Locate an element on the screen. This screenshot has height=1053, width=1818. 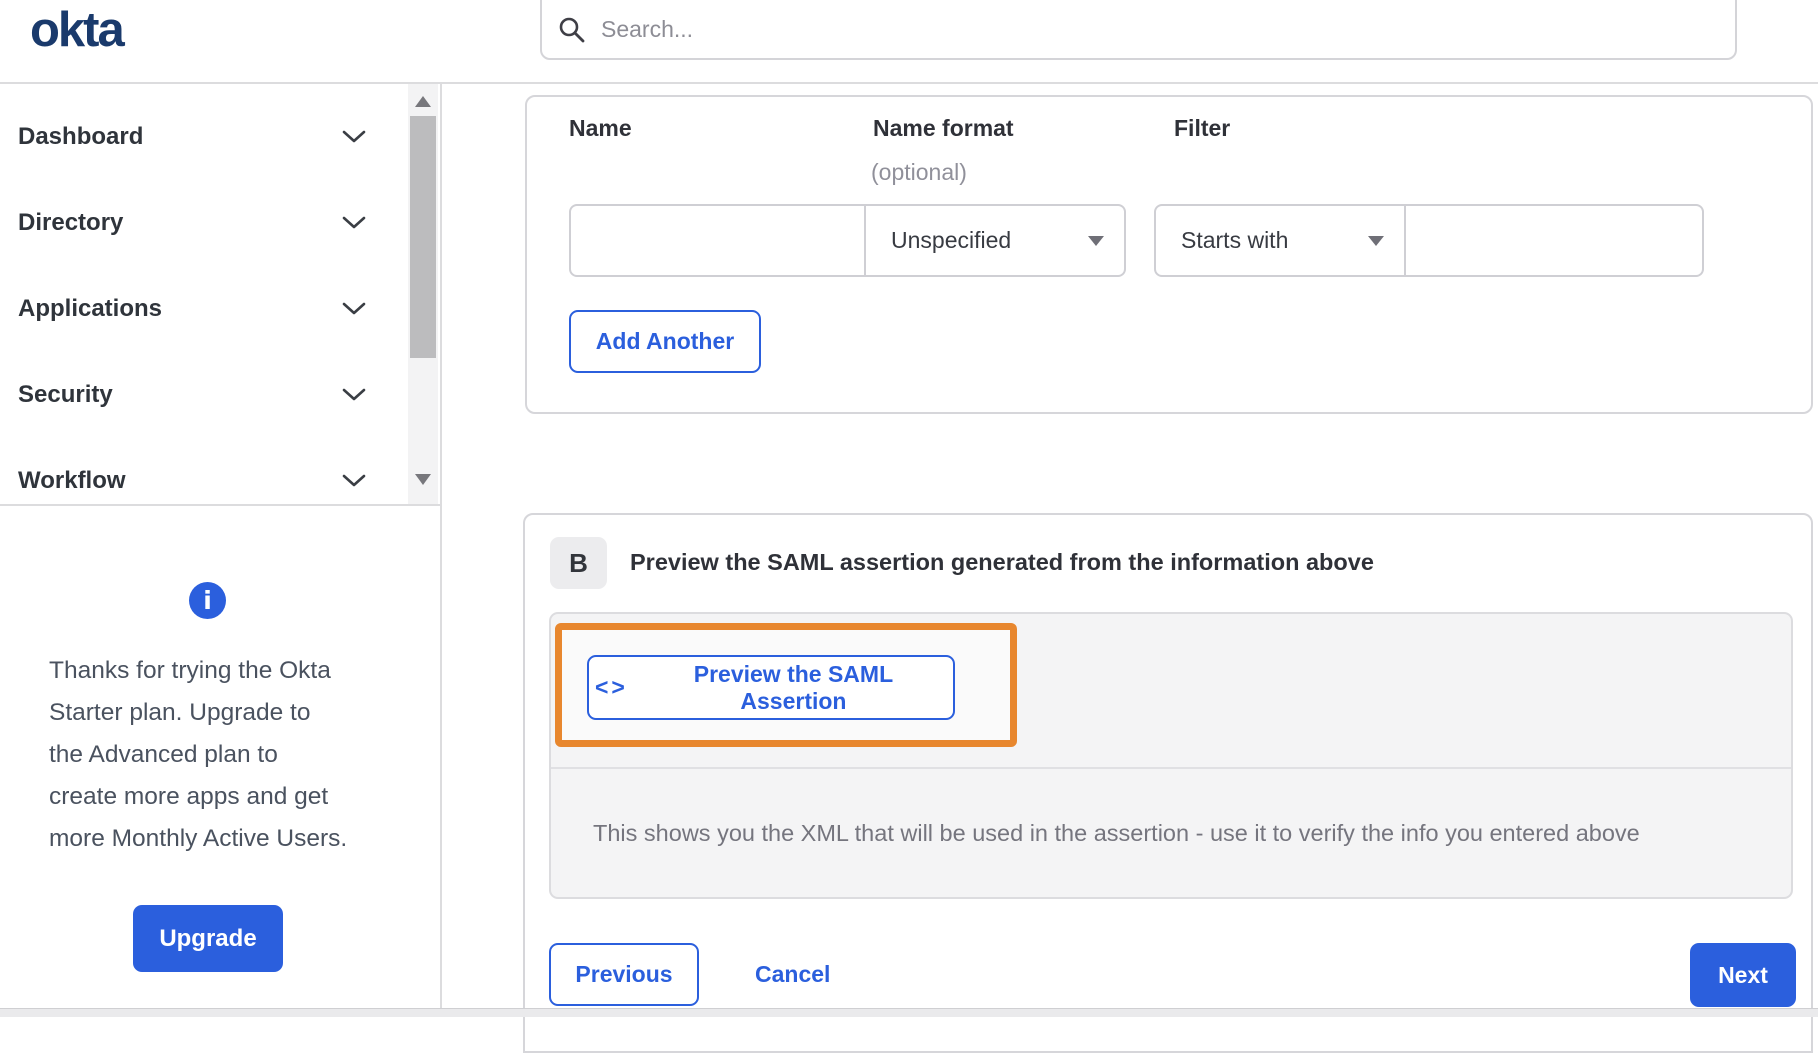
name-column-label: Name is located at coordinates (600, 128).